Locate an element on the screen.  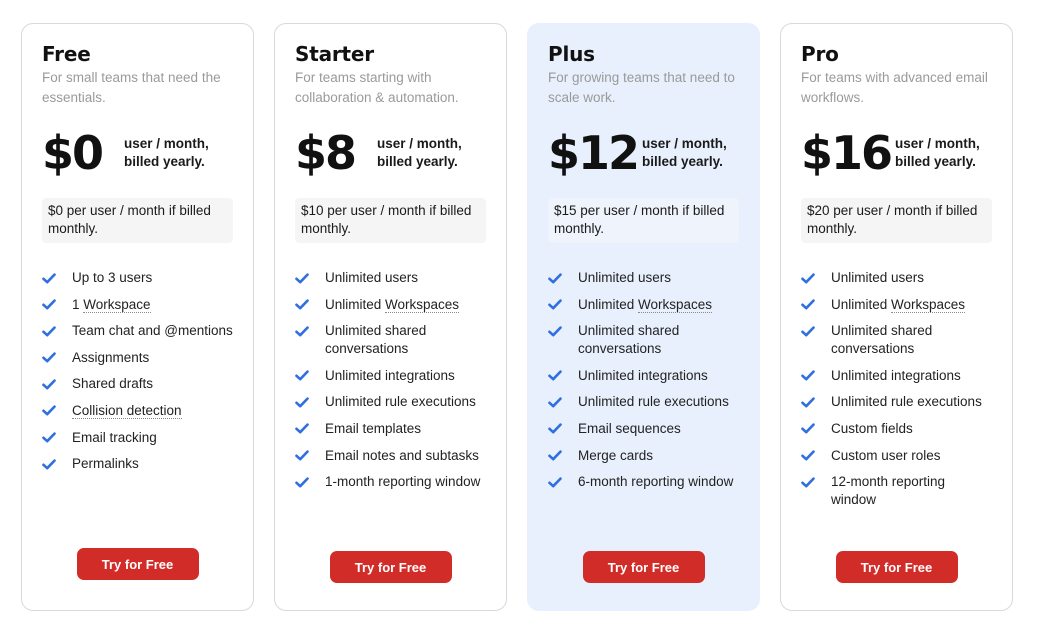
feature-text: Permalinks is located at coordinates (105, 464).